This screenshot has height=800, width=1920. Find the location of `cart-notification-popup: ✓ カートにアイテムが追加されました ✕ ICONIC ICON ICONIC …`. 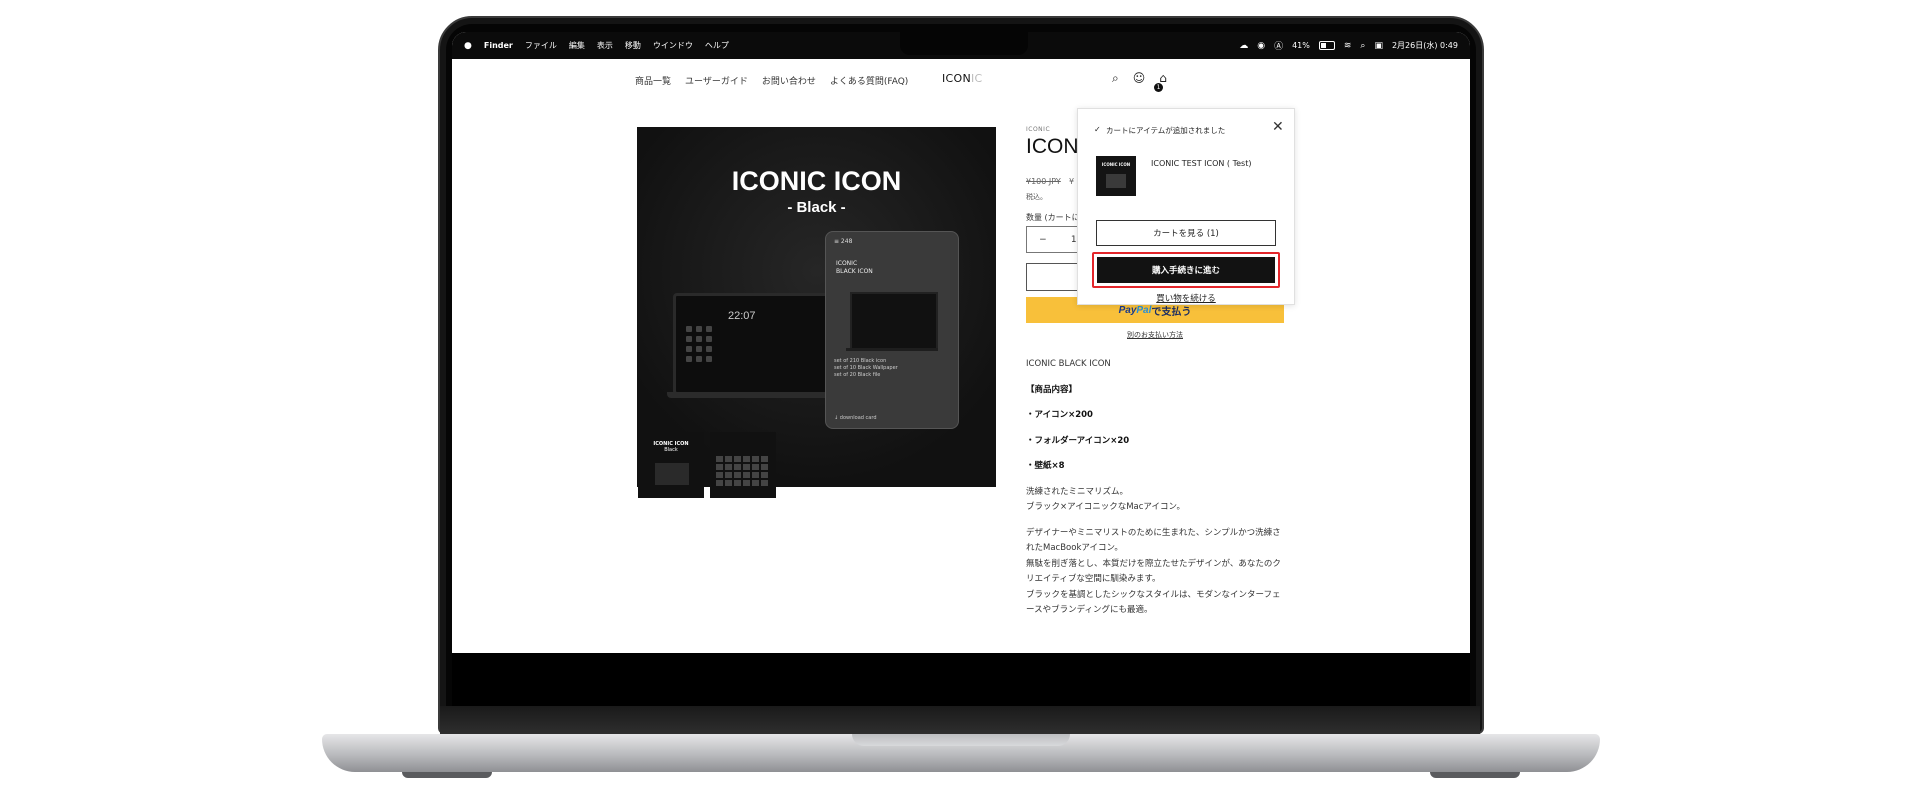

cart-notification-popup: ✓ カートにアイテムが追加されました ✕ ICONIC ICON ICONIC … is located at coordinates (1186, 206).